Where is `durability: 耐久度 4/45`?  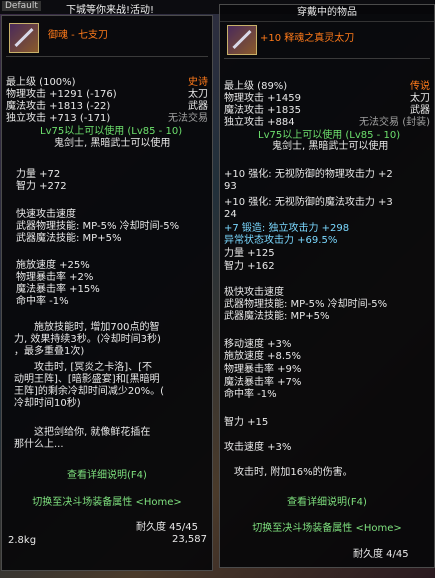 durability: 耐久度 4/45 is located at coordinates (381, 554).